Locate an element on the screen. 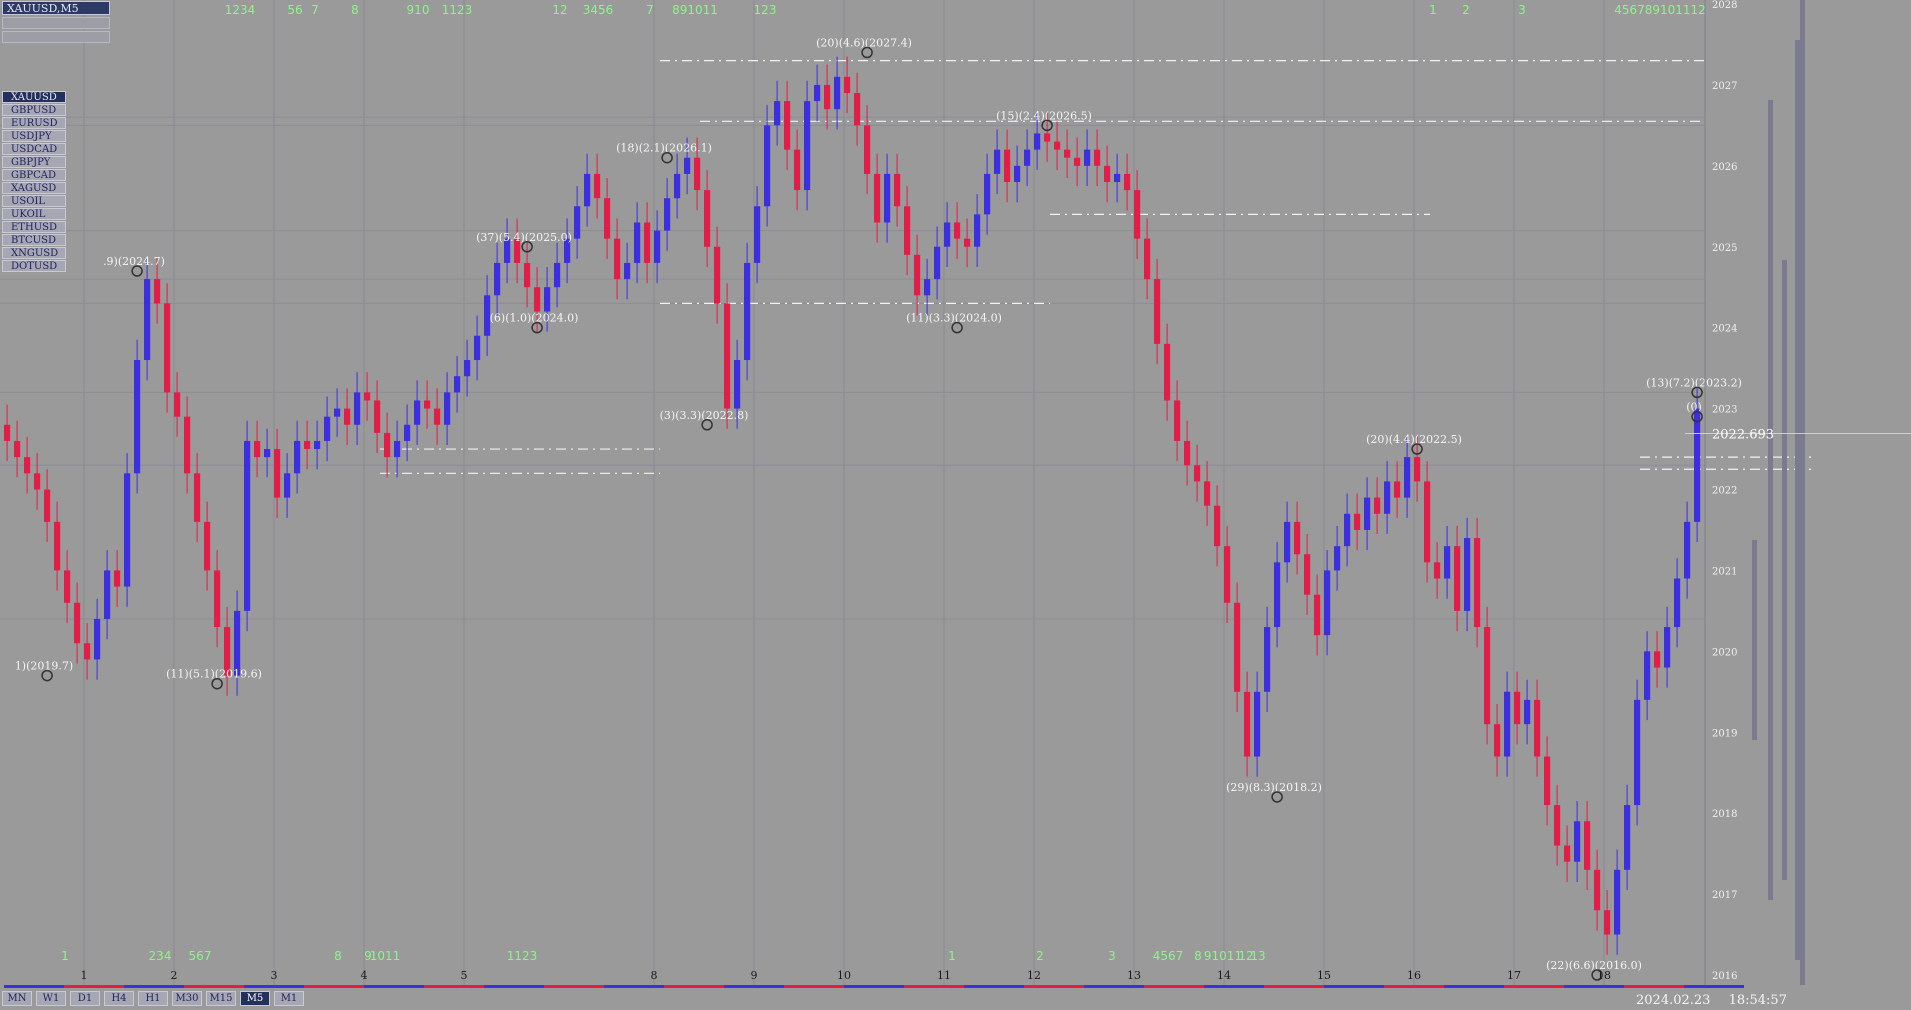 The width and height of the screenshot is (1911, 1010). timeframe-mn: MN is located at coordinates (17, 998).